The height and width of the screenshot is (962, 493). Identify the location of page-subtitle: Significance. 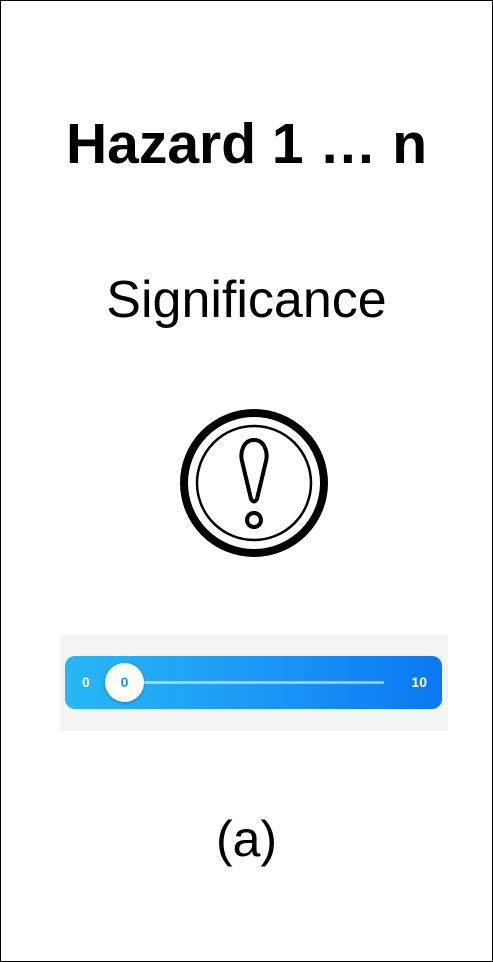
(246, 300).